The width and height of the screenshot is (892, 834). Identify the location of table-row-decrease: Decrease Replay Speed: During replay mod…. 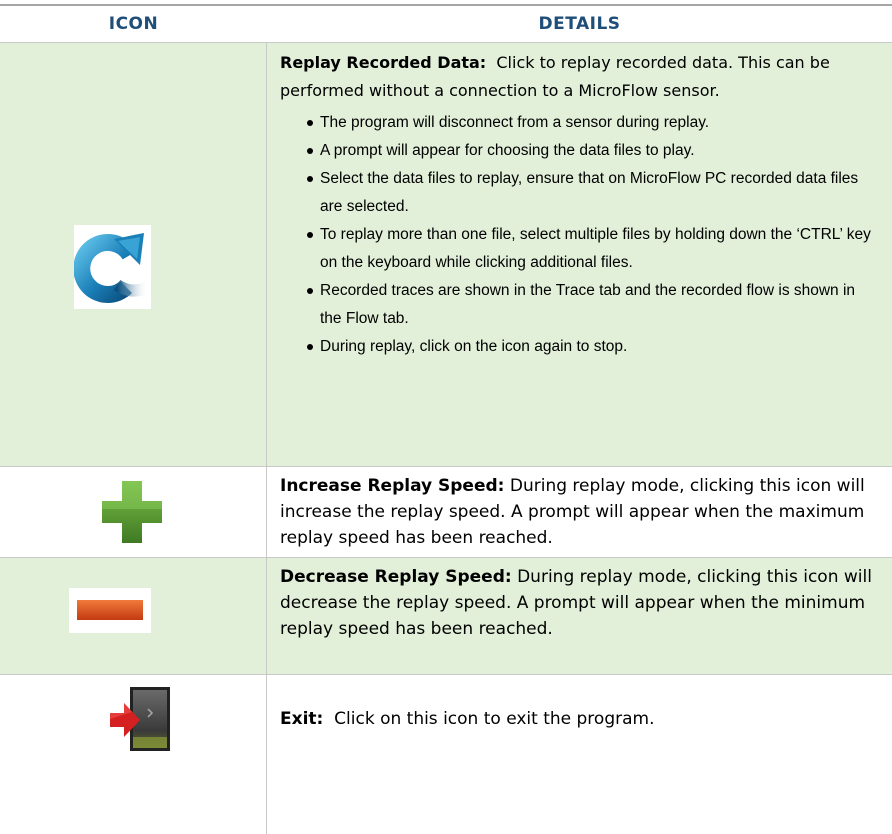
(446, 616).